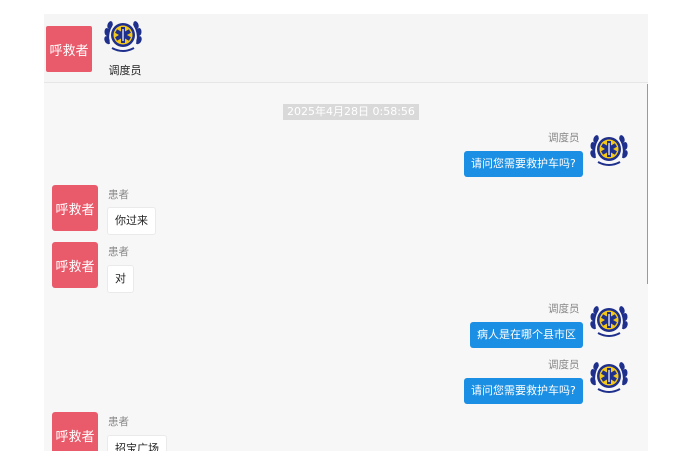  What do you see at coordinates (125, 70) in the screenshot?
I see `dispatcher-label: 调度员` at bounding box center [125, 70].